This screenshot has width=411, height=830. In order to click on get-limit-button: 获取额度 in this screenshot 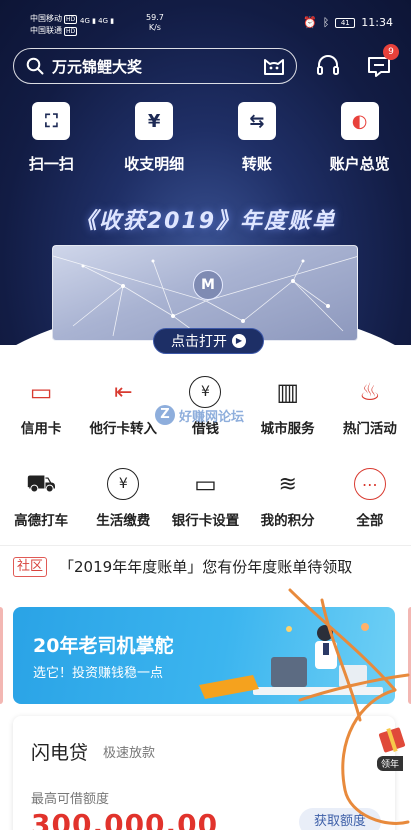, I will do `click(340, 819)`.